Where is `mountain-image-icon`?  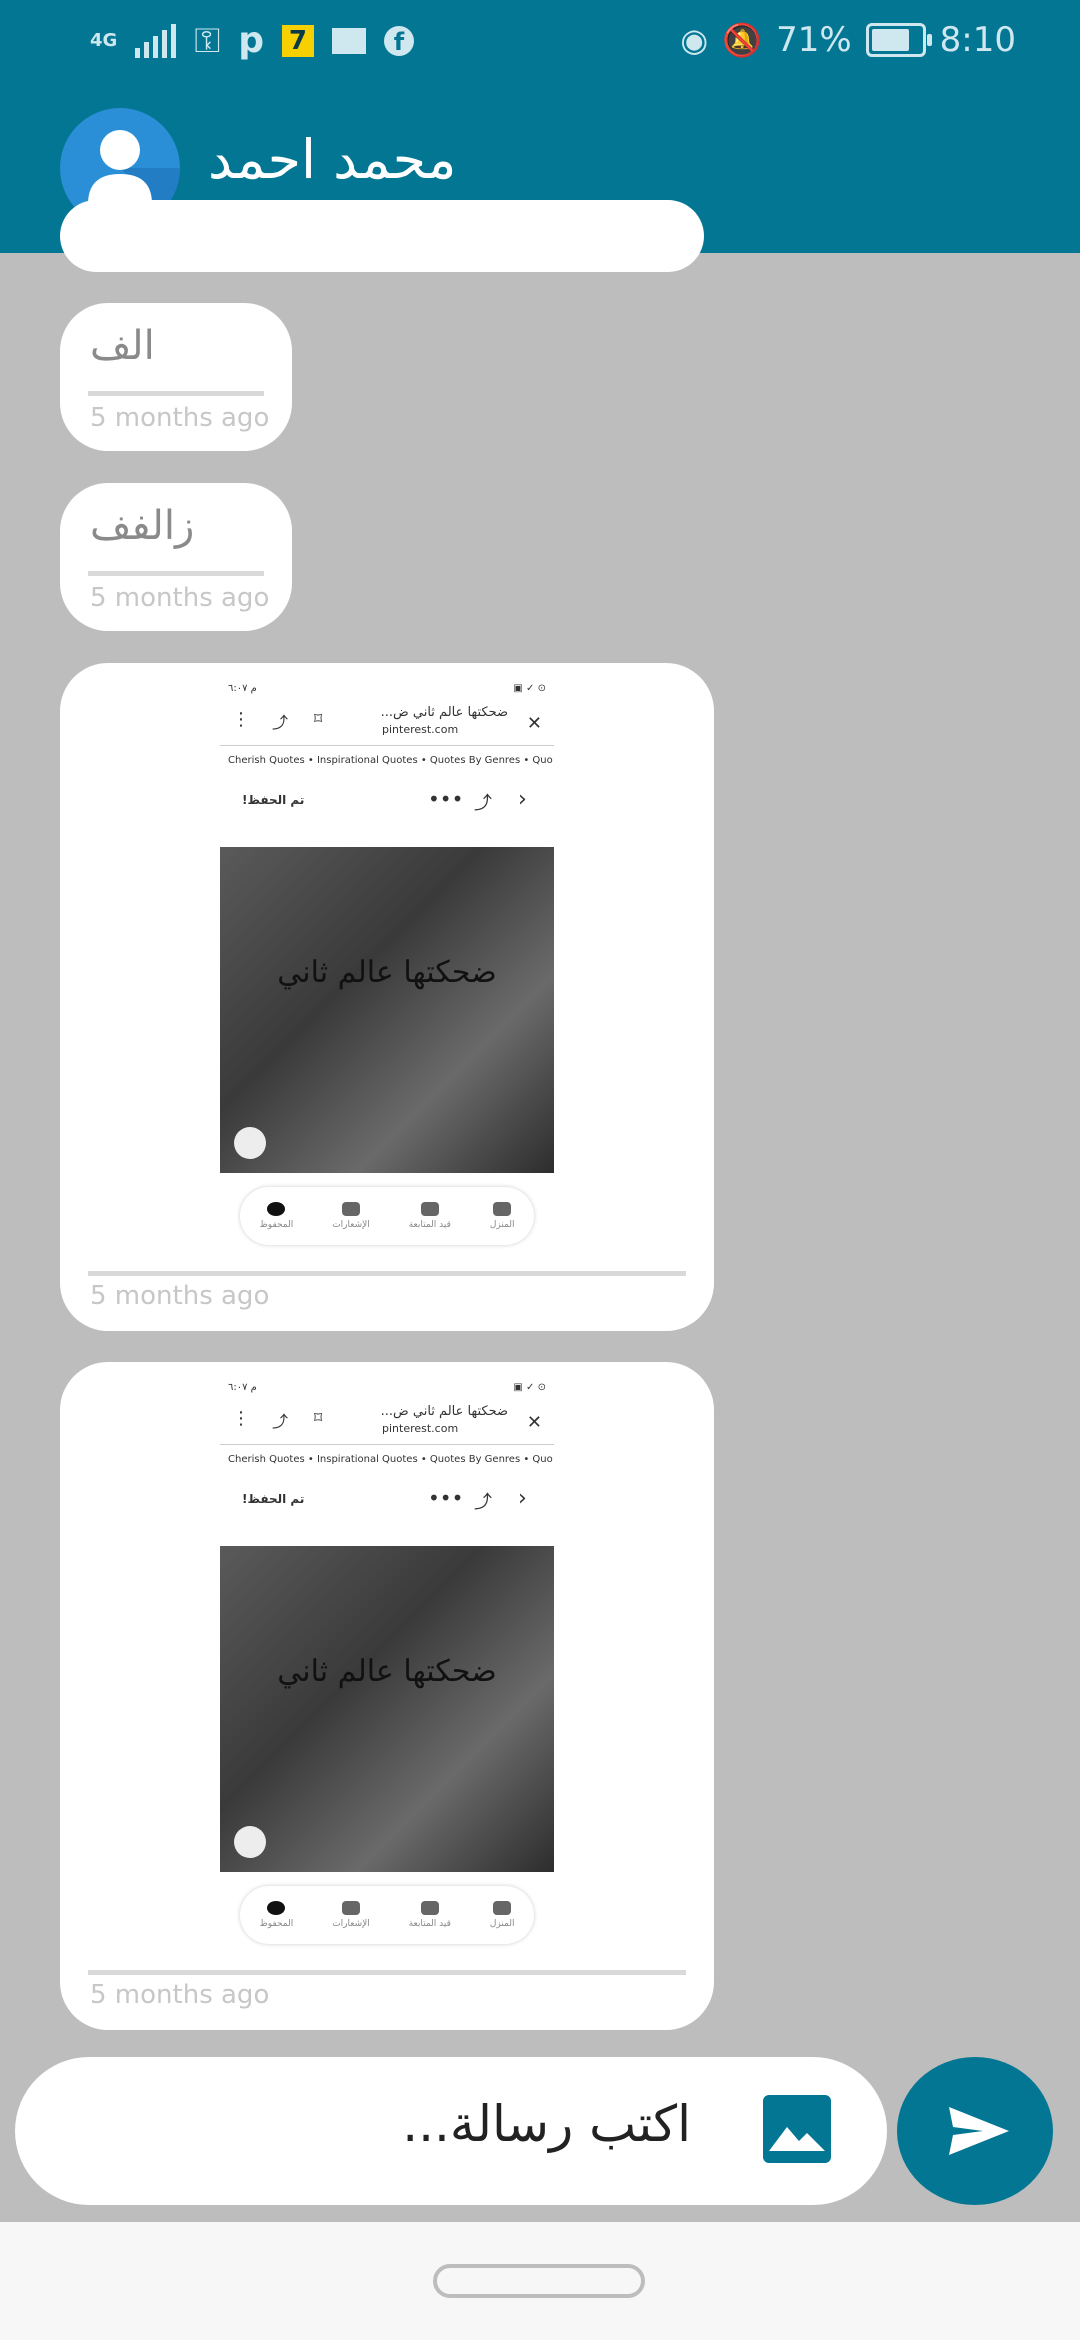
mountain-image-icon is located at coordinates (797, 2139).